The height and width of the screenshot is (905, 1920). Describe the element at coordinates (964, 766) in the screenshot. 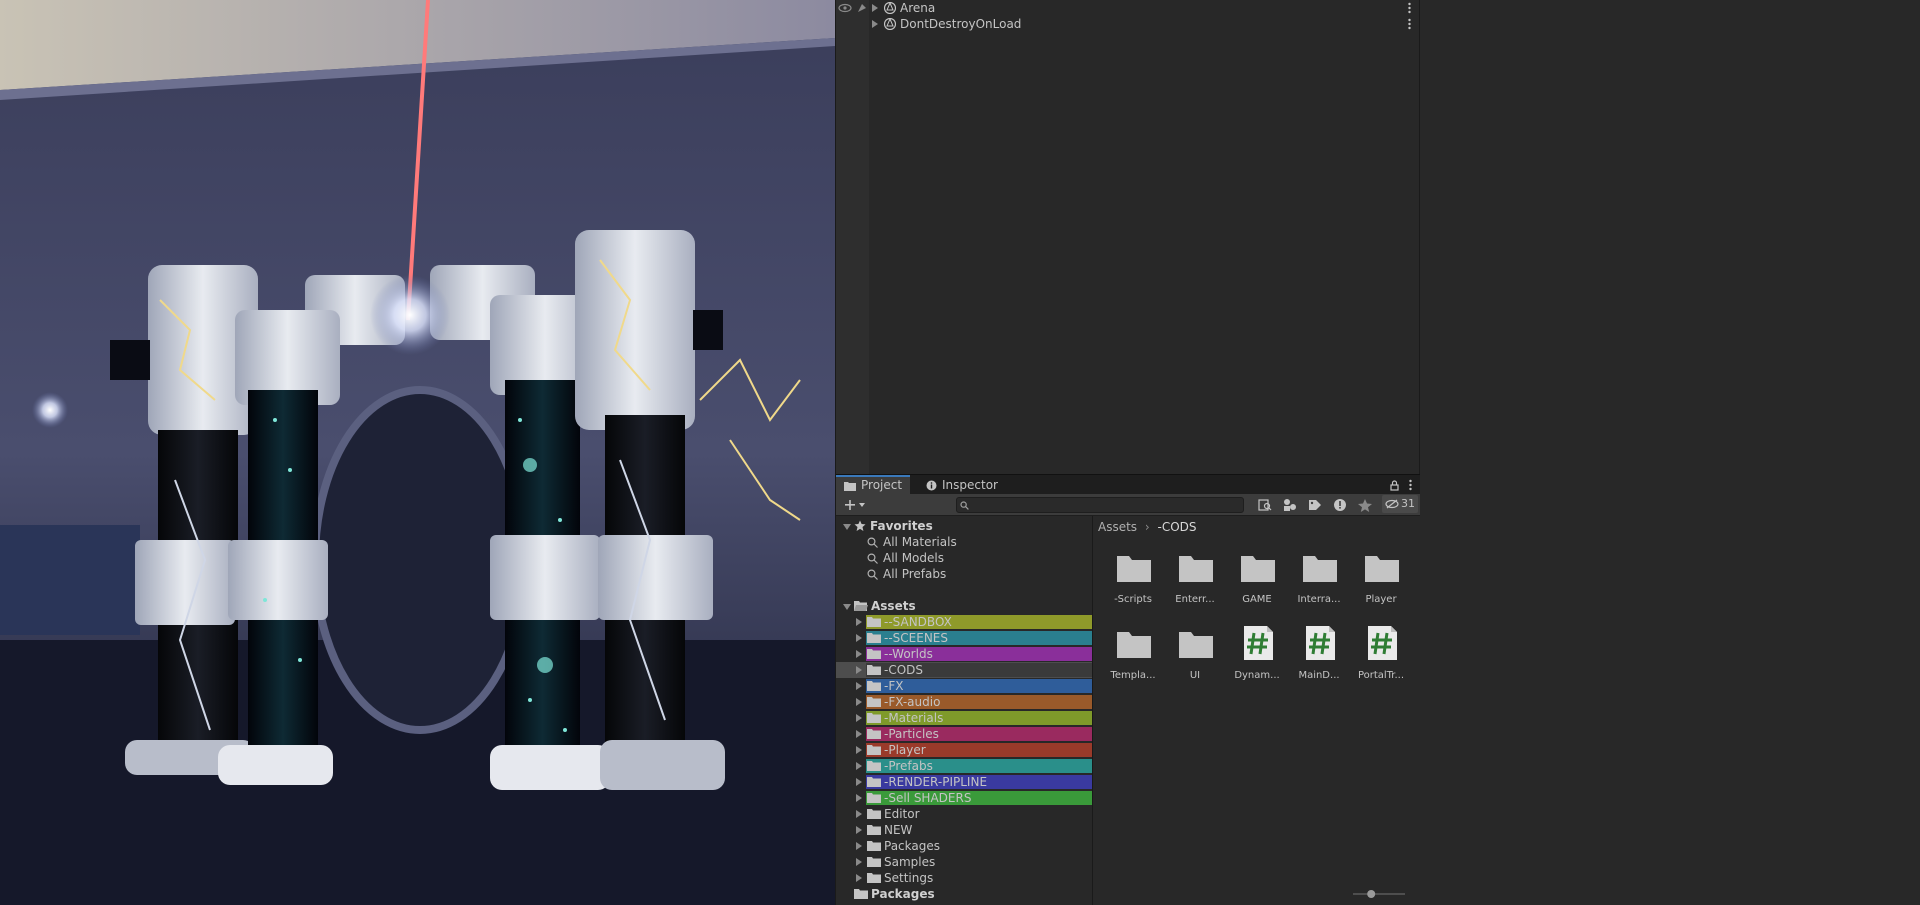

I see `tree-folder: -Prefabs` at that location.